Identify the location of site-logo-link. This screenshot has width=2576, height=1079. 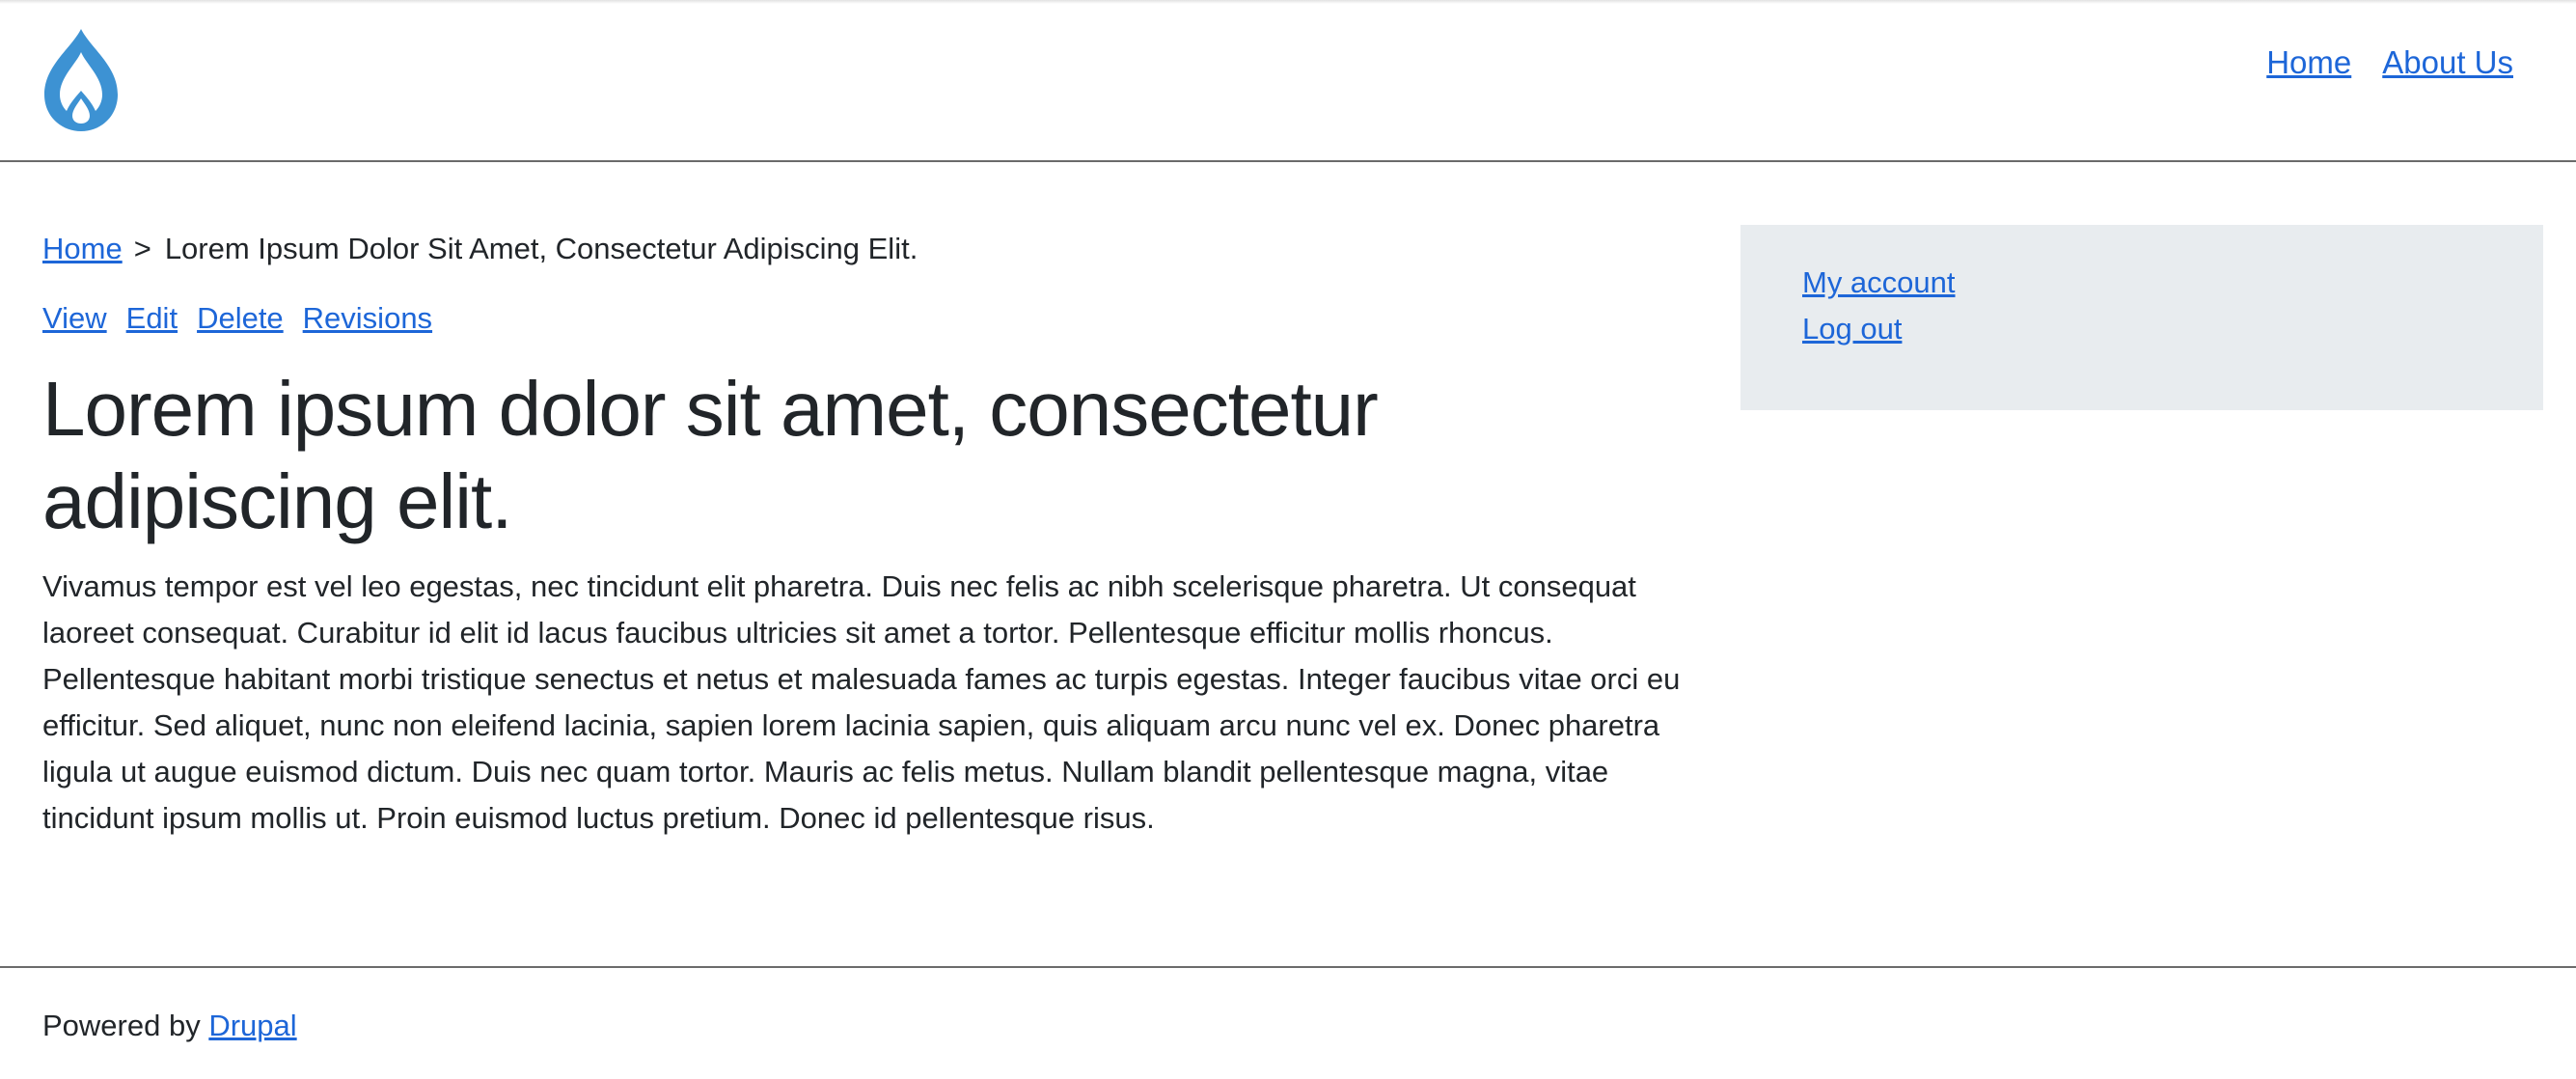
(81, 80).